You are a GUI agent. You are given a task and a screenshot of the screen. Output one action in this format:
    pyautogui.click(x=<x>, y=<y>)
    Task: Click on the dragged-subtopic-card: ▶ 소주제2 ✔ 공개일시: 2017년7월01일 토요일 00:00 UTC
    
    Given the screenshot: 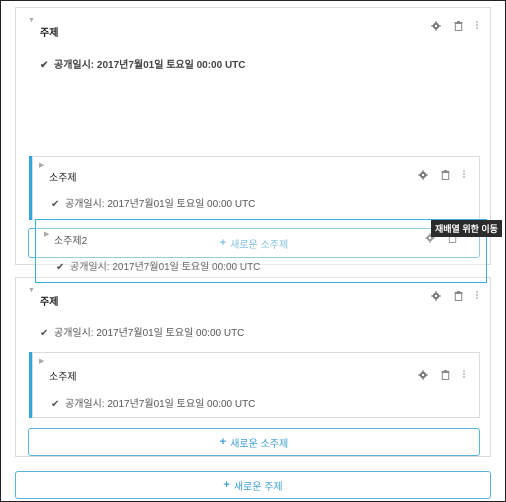 What is the action you would take?
    pyautogui.click(x=261, y=251)
    